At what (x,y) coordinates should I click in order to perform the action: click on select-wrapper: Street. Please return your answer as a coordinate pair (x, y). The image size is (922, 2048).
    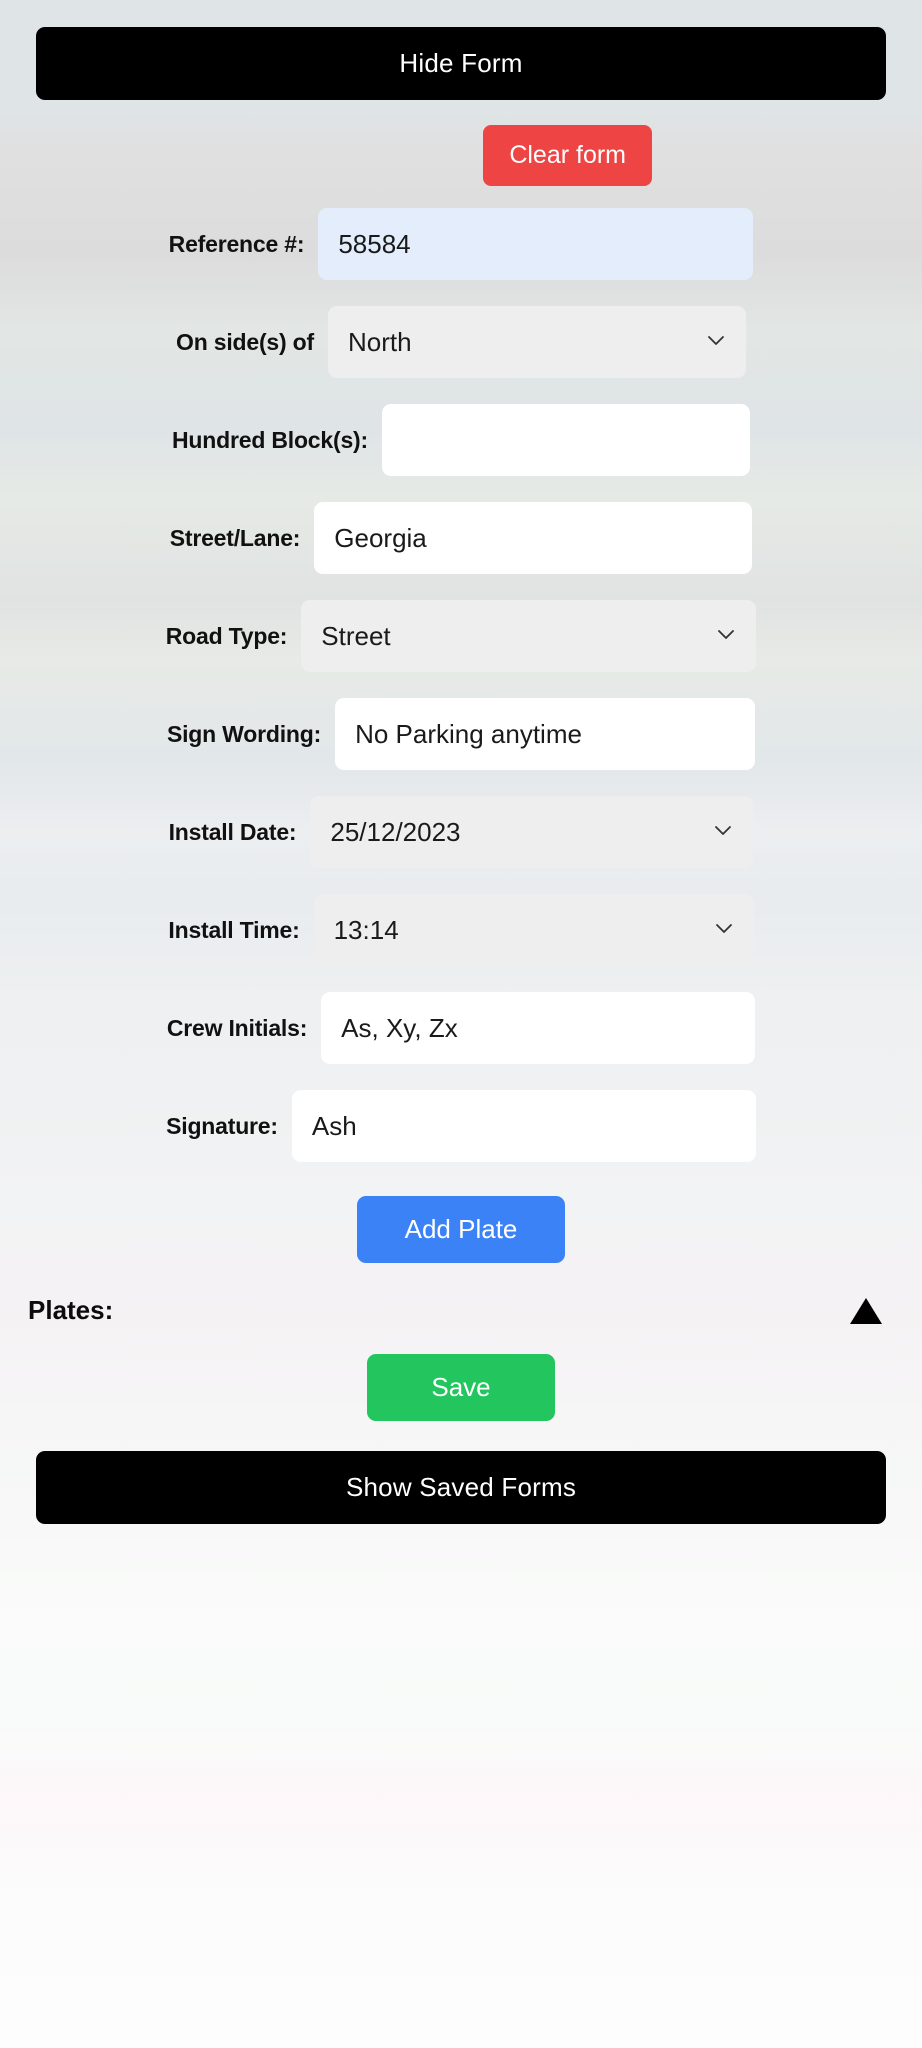
    Looking at the image, I should click on (529, 636).